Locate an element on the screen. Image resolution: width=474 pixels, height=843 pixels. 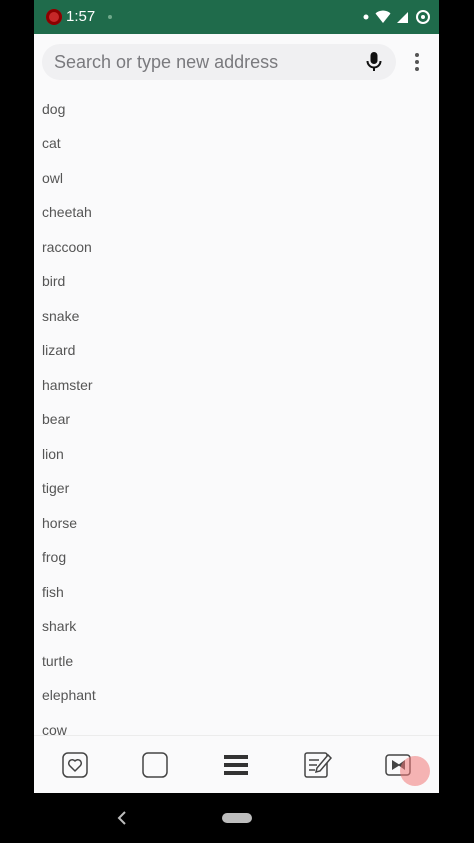
list-item: cat is located at coordinates (51, 143).